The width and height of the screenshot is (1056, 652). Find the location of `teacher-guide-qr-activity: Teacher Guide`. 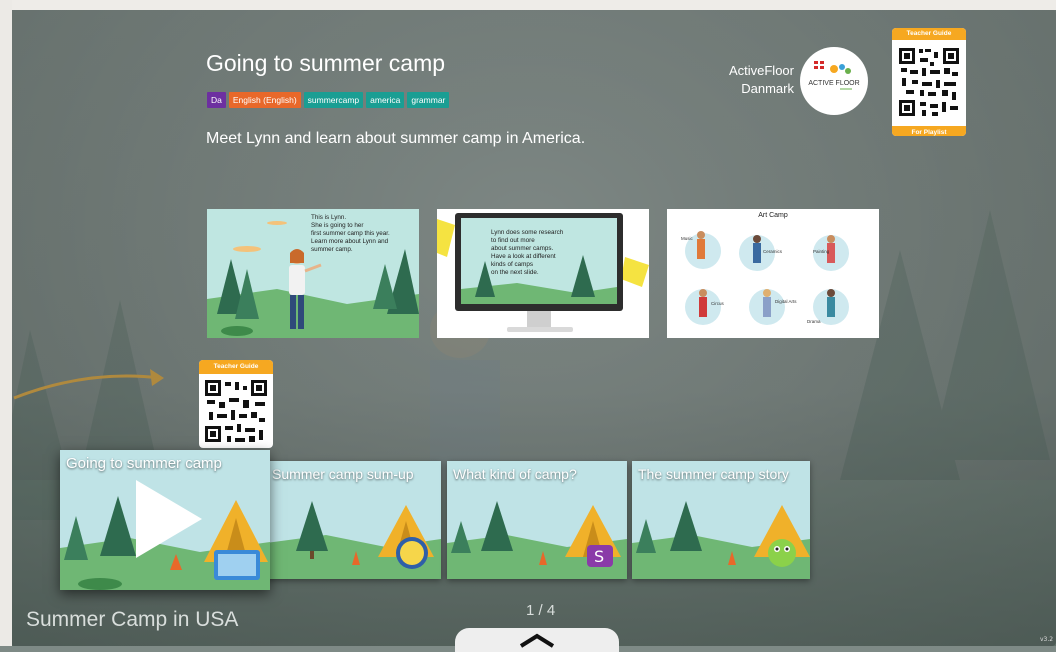

teacher-guide-qr-activity: Teacher Guide is located at coordinates (236, 404).